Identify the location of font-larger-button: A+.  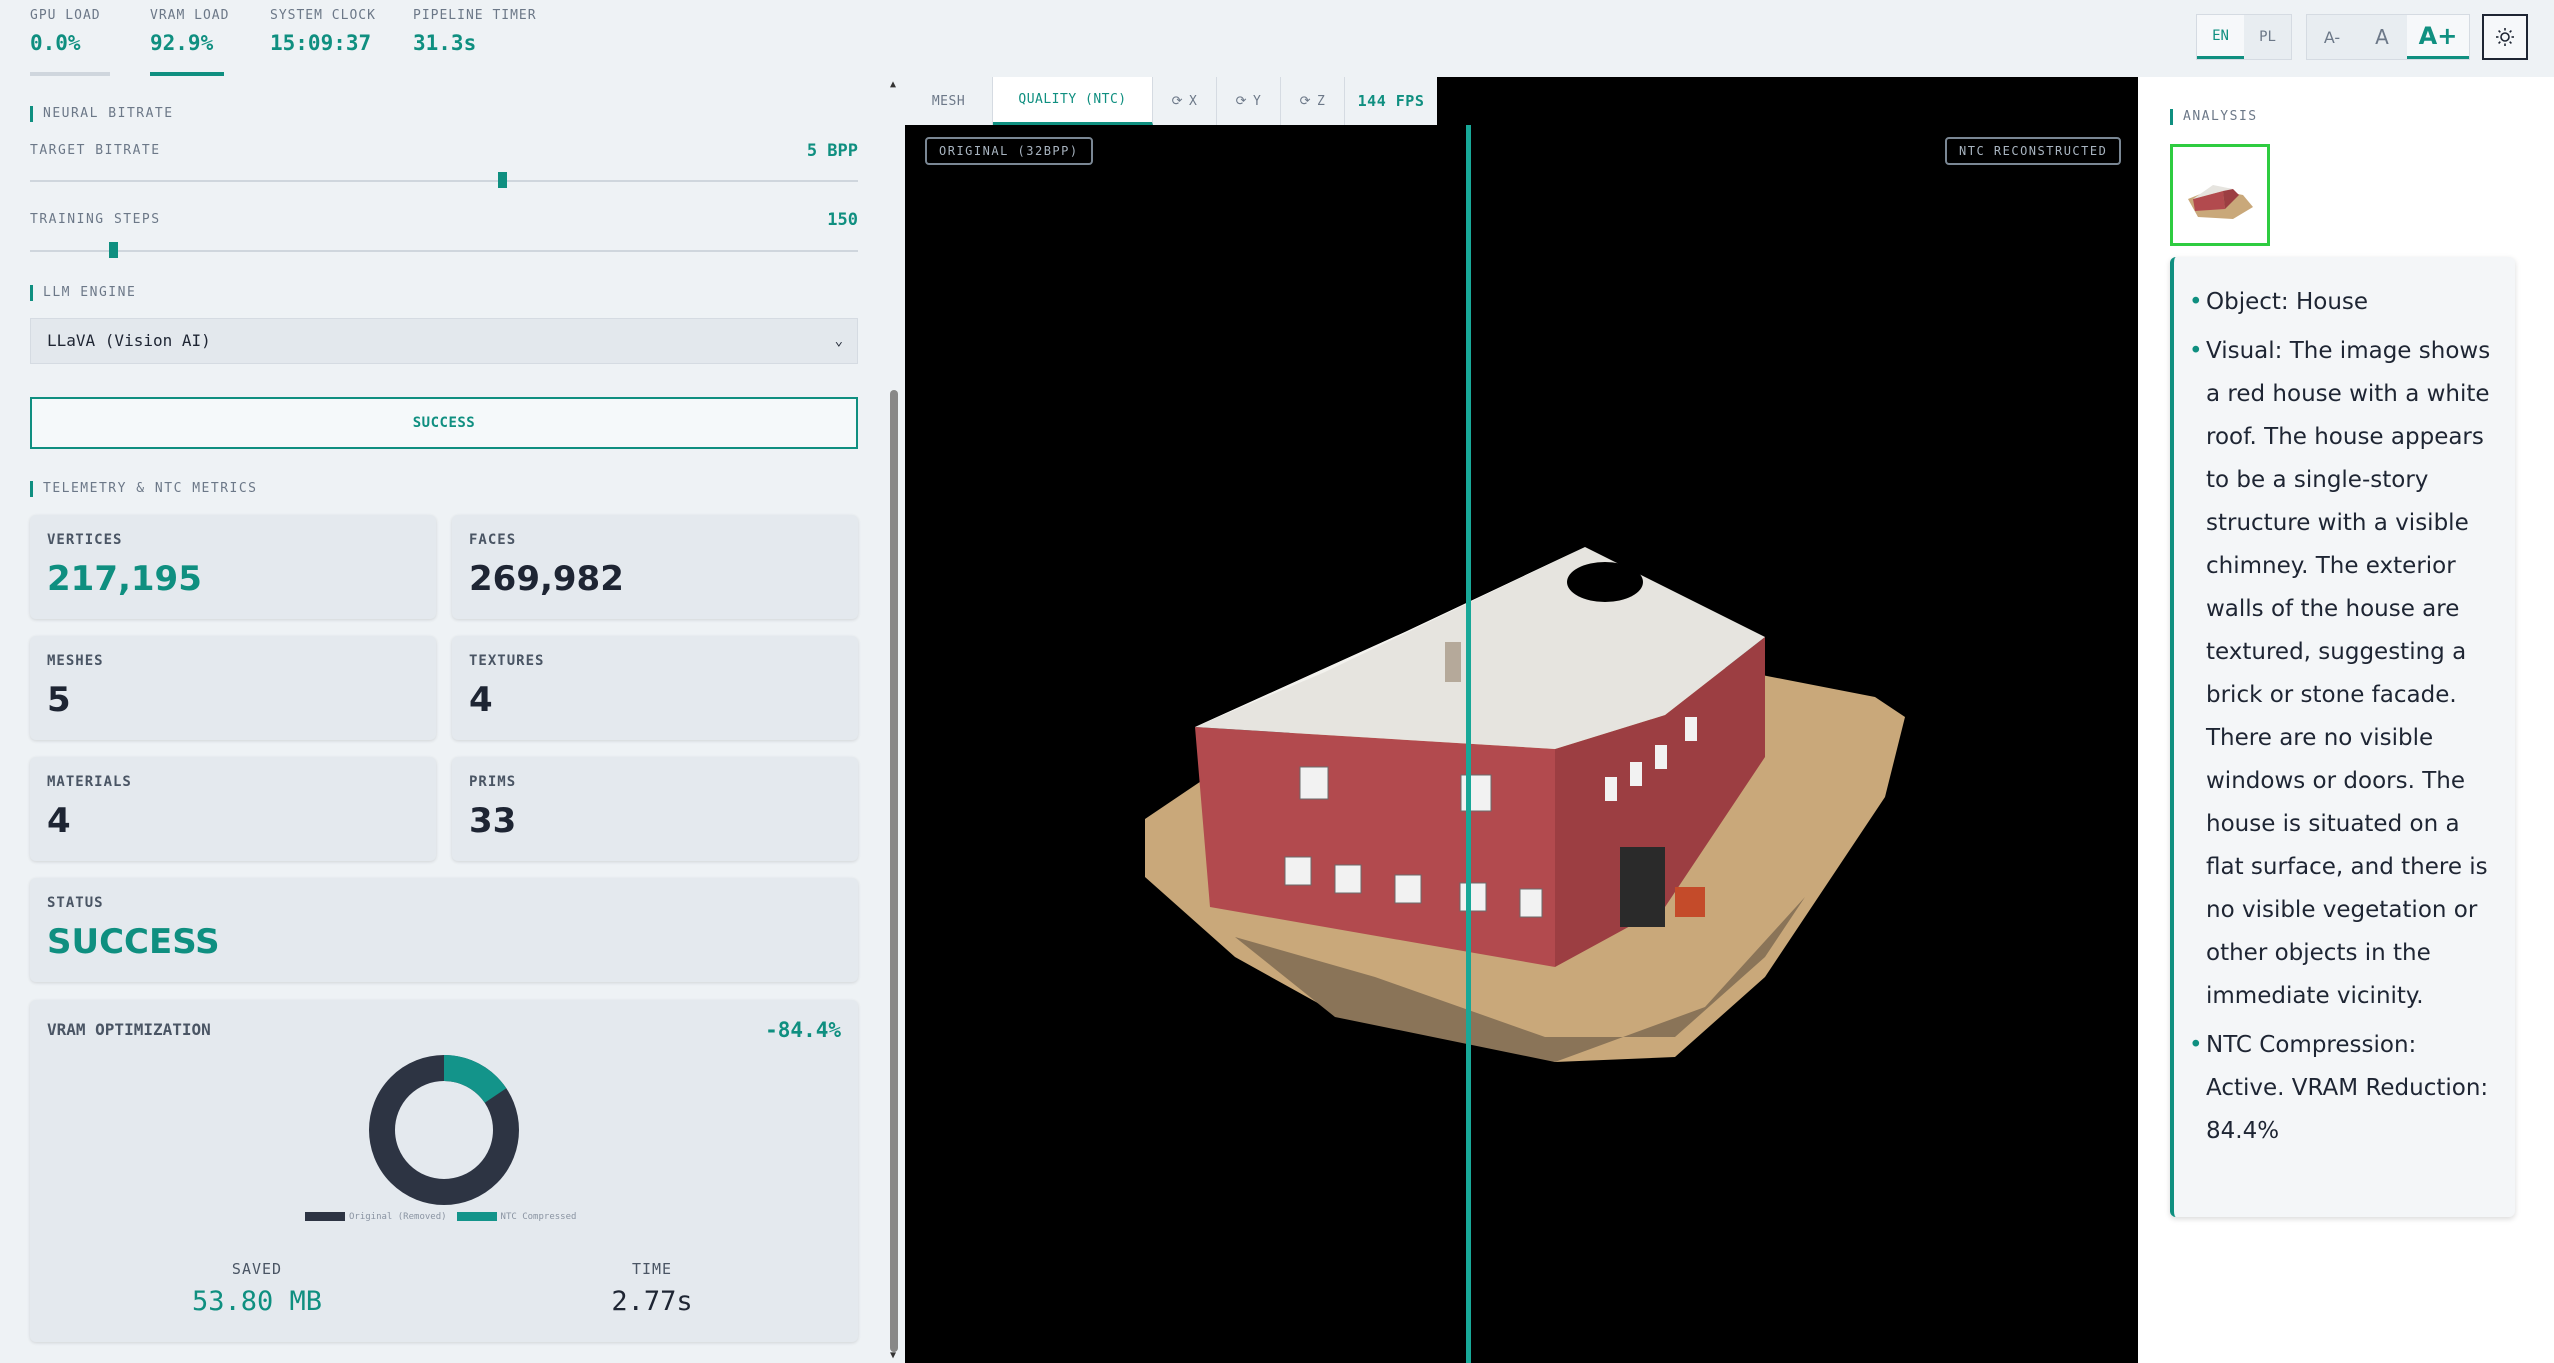
(2438, 37).